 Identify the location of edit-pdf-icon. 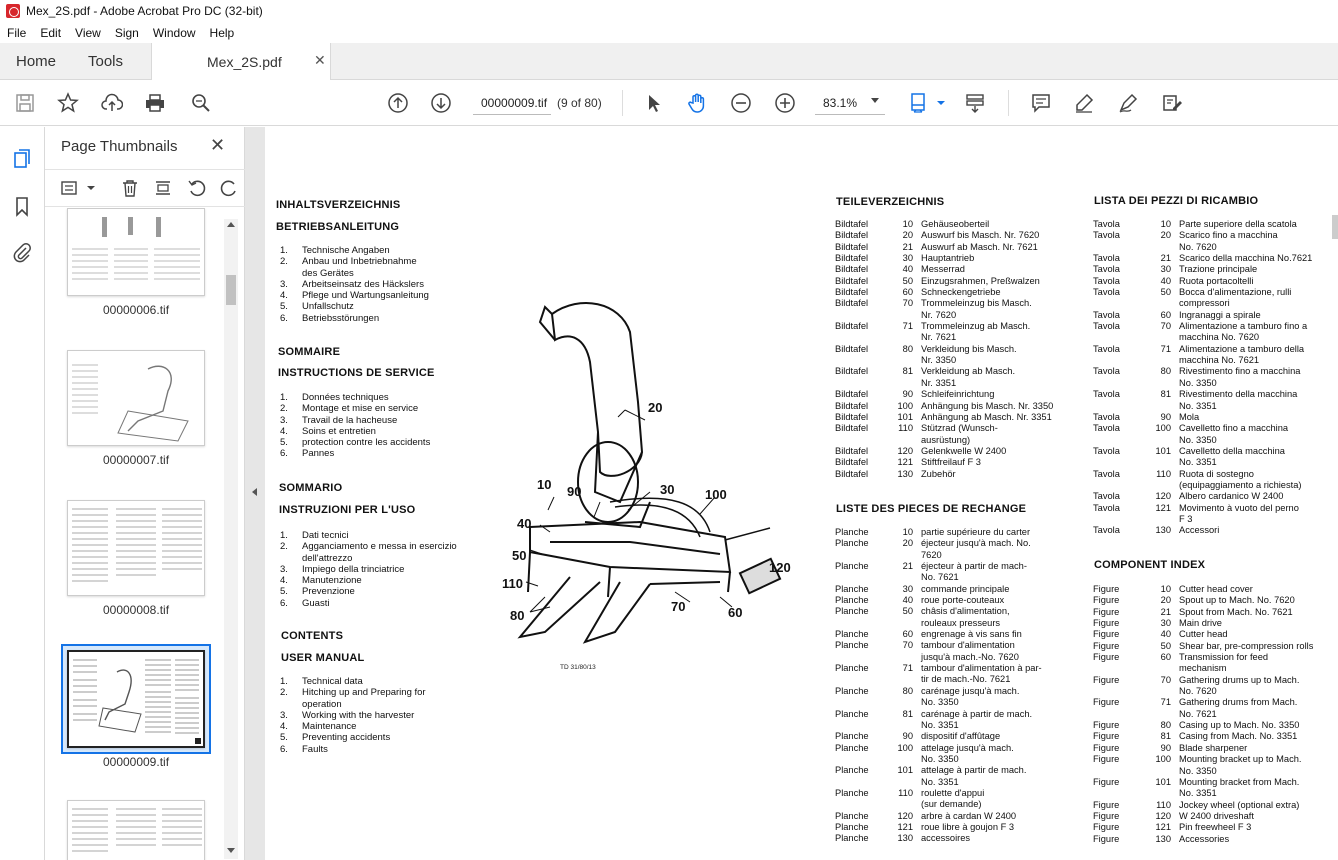
(1172, 103).